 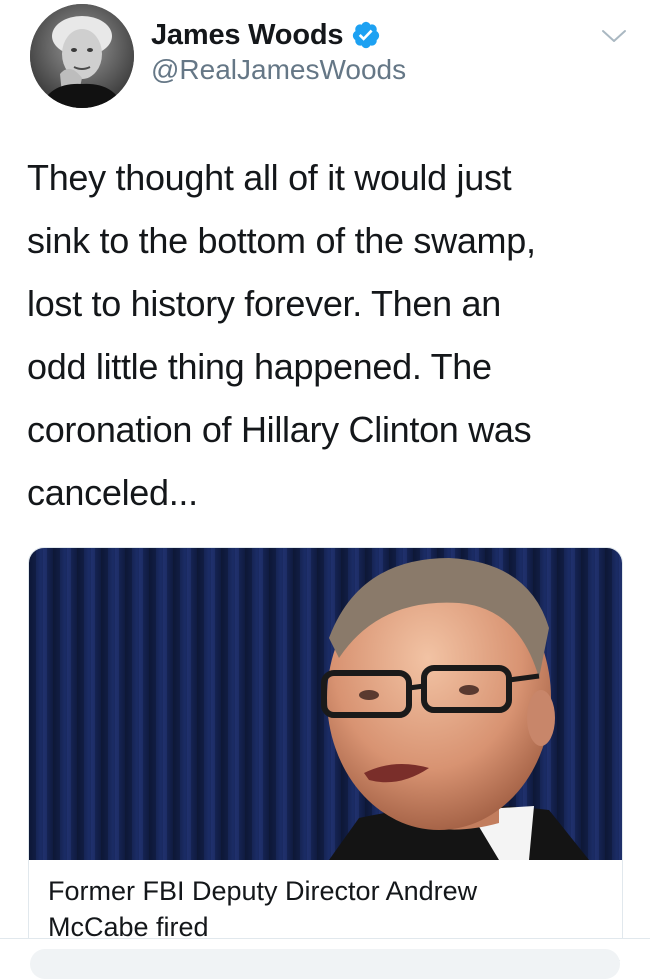 What do you see at coordinates (263, 891) in the screenshot?
I see `link-card-title-line: Former FBI Deputy Director Andrew` at bounding box center [263, 891].